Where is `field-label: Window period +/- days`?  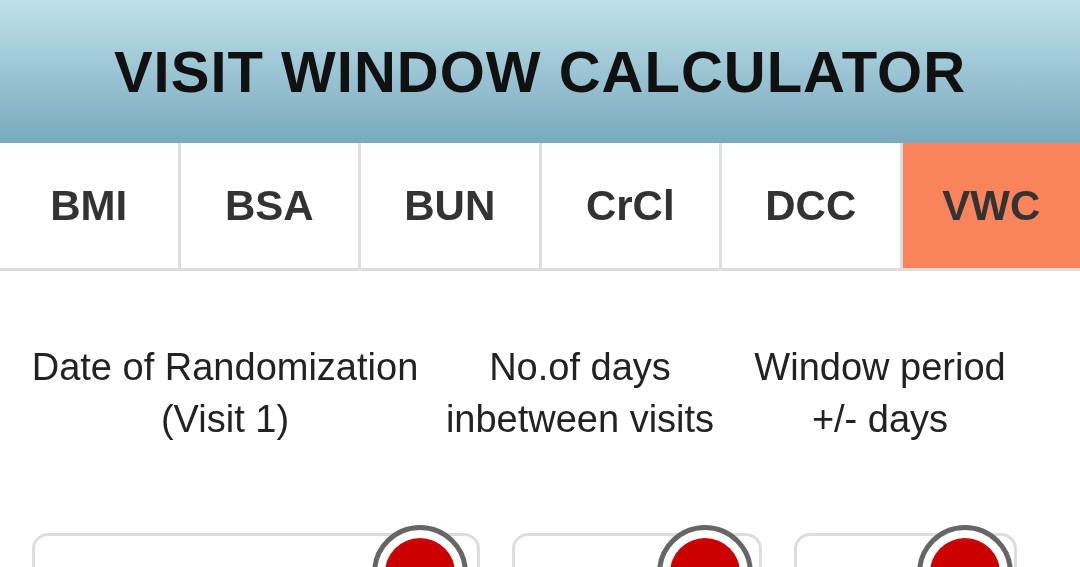
field-label: Window period +/- days is located at coordinates (880, 393).